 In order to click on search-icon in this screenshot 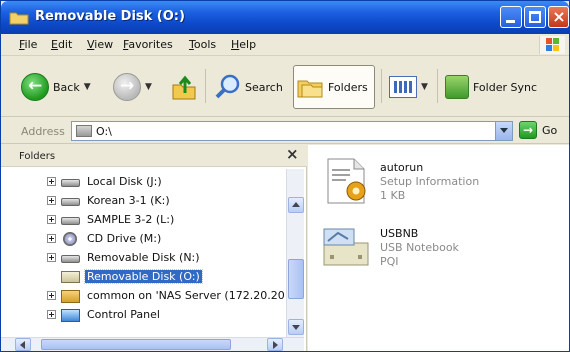, I will do `click(227, 86)`.